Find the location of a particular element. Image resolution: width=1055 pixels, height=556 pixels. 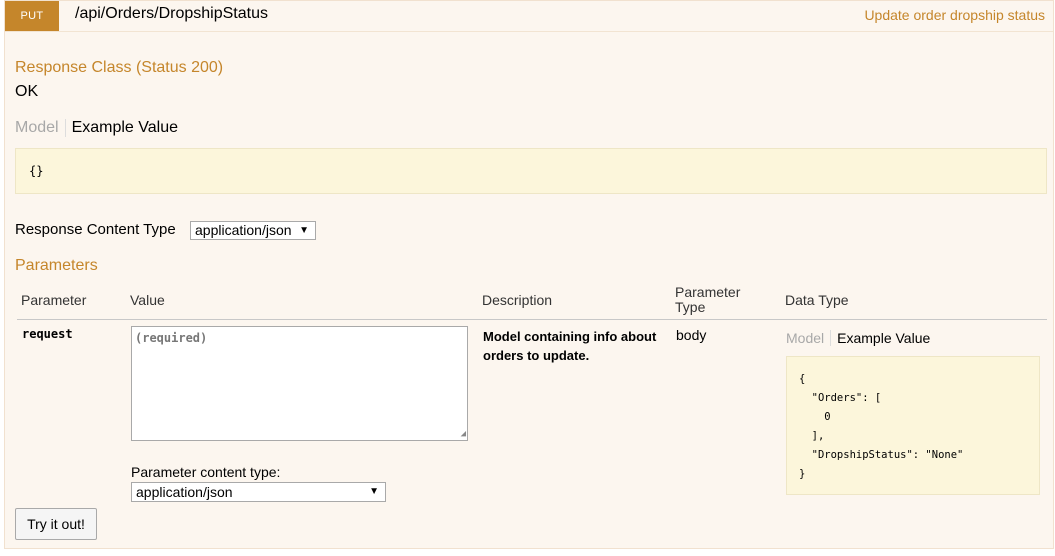

operation-summary: Update order dropship status is located at coordinates (954, 15).